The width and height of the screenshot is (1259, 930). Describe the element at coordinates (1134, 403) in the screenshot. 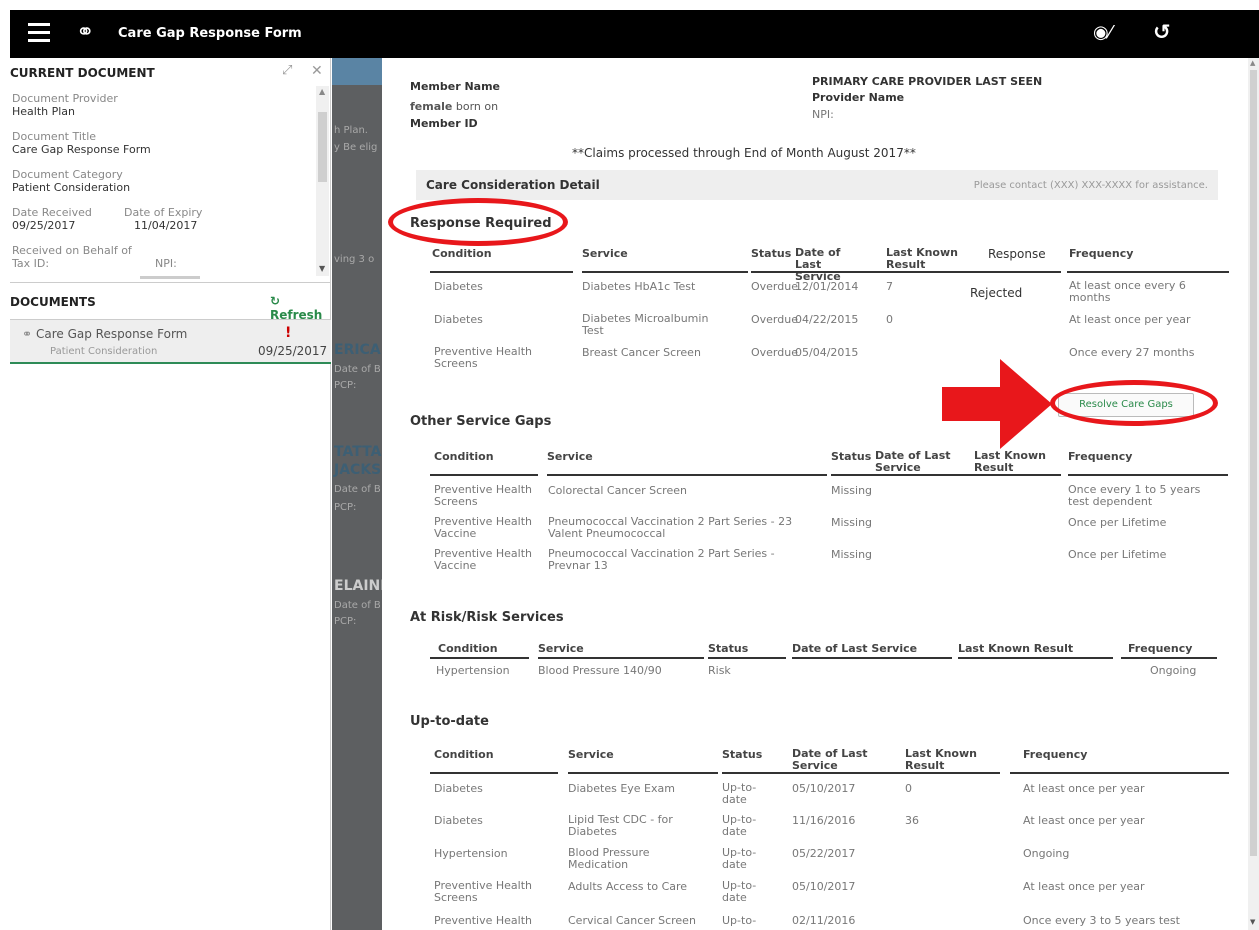

I see `annotation-circle` at that location.